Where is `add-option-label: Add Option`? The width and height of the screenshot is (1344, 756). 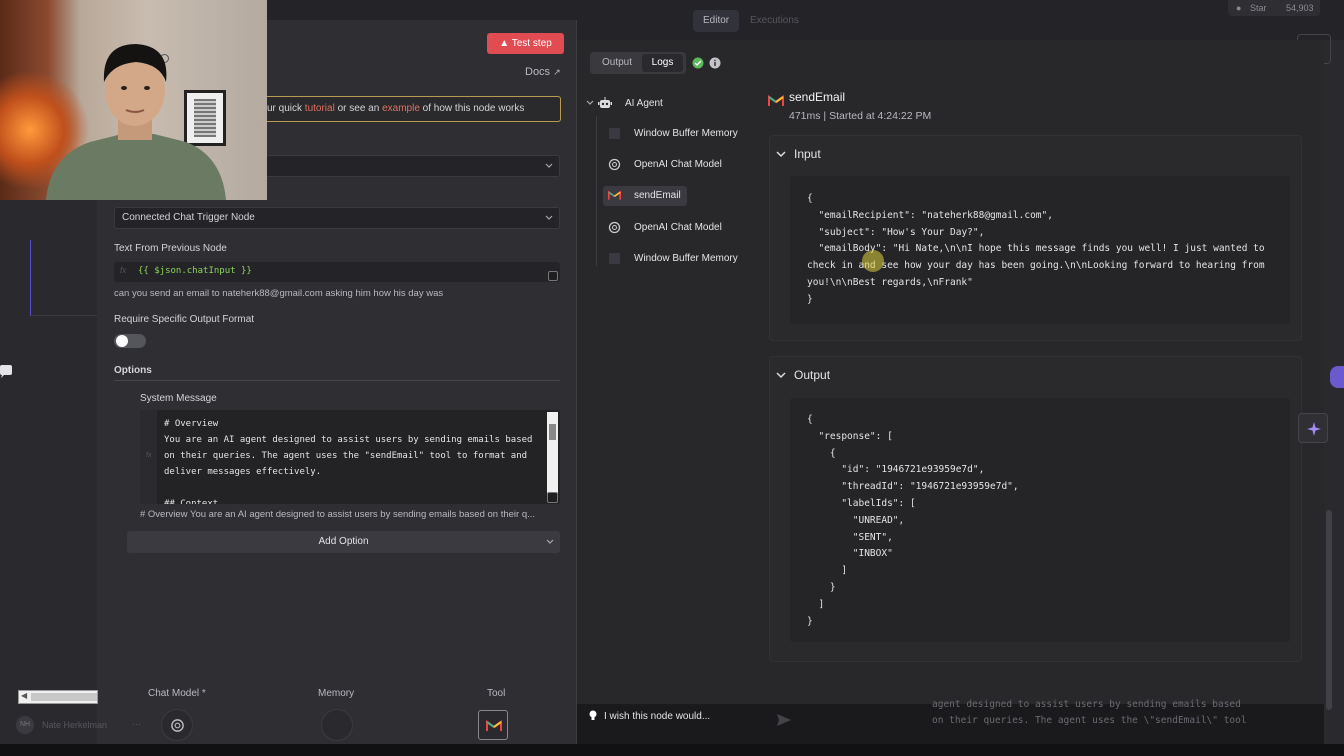
add-option-label: Add Option is located at coordinates (343, 541).